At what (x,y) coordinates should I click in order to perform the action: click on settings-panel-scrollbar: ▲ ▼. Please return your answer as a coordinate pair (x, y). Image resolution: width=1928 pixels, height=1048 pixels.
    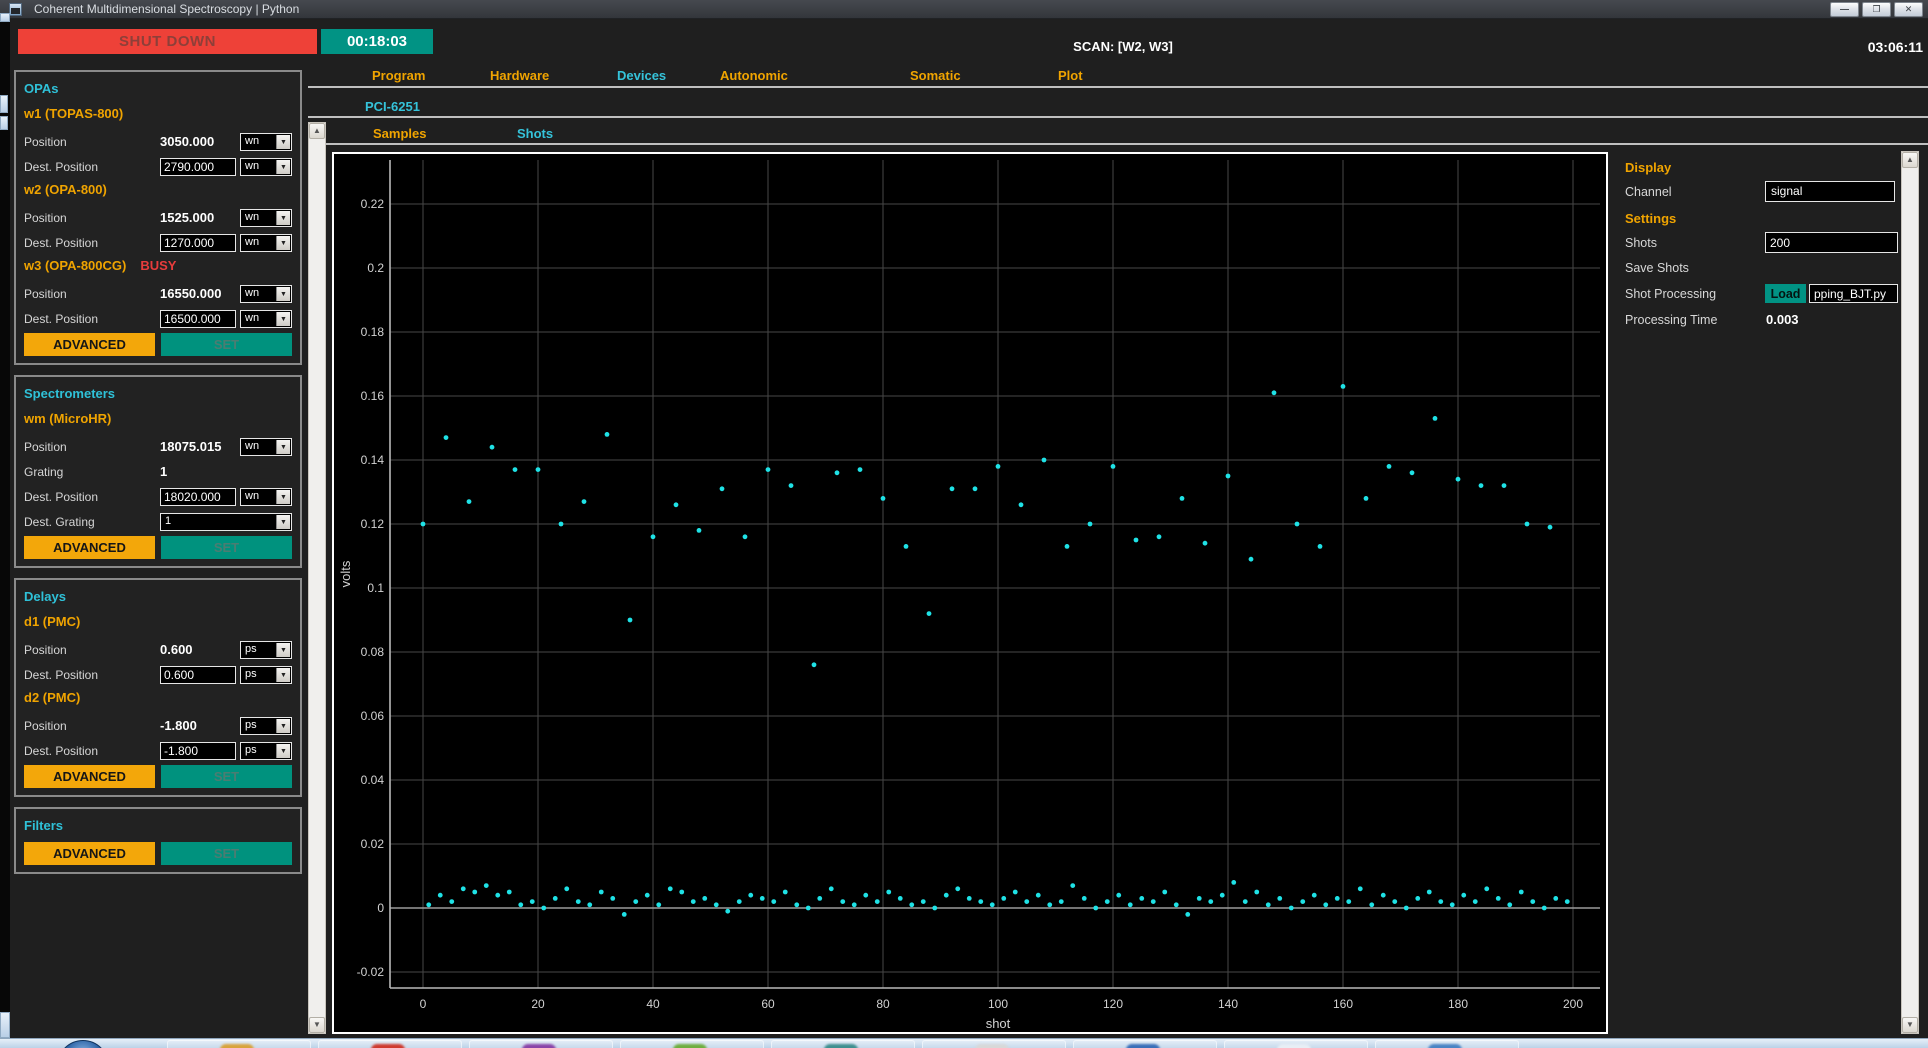
    Looking at the image, I should click on (1910, 592).